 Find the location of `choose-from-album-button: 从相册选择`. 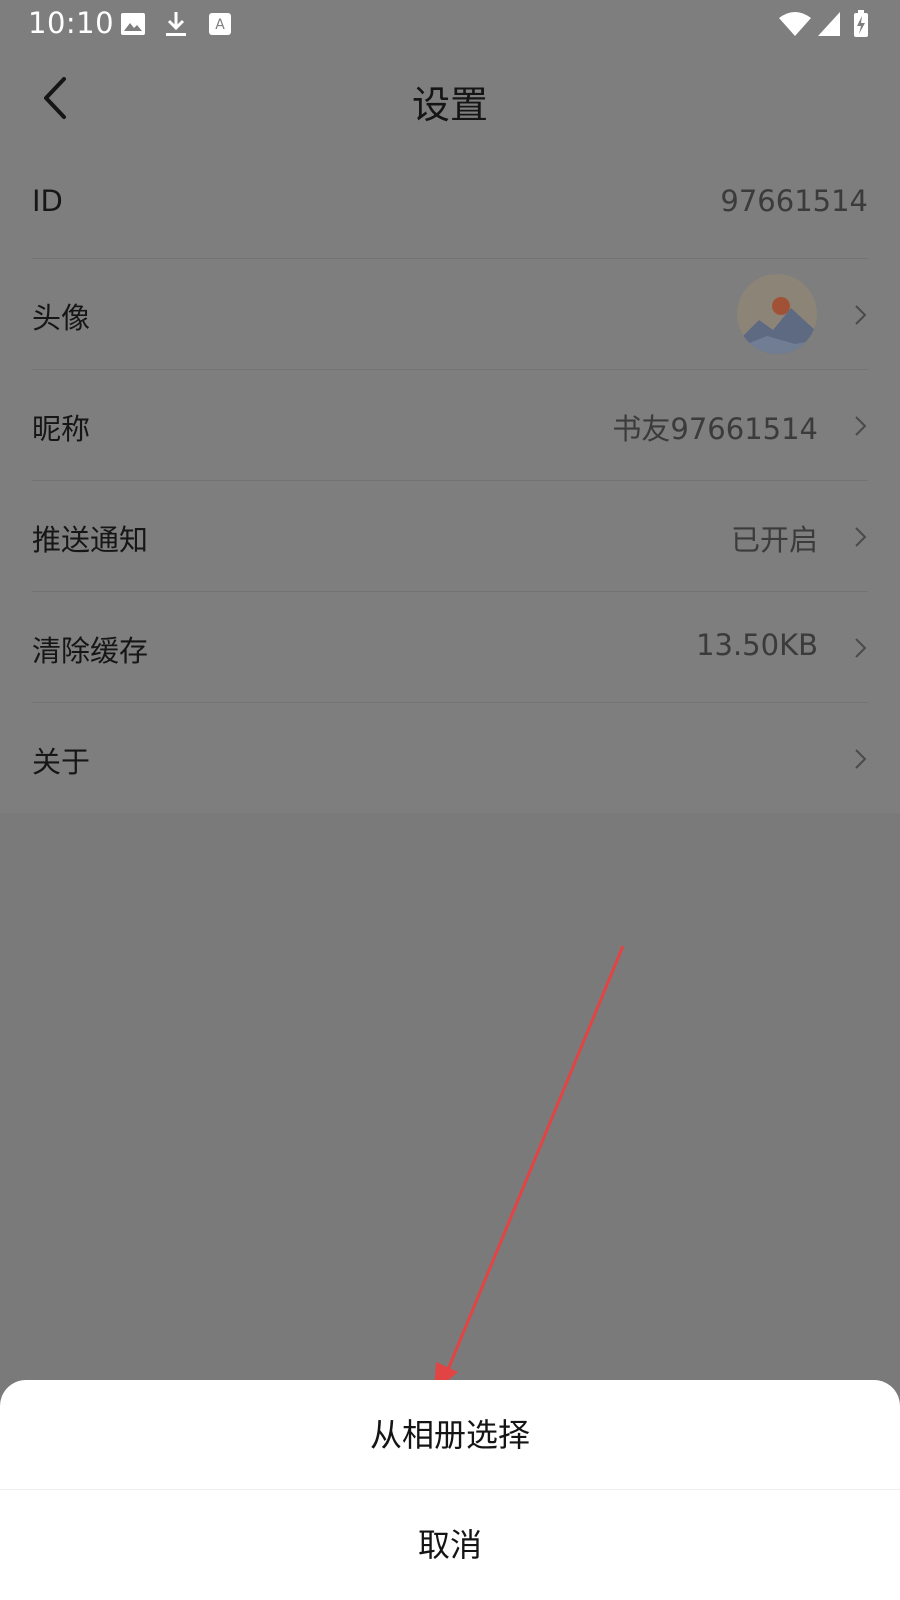

choose-from-album-button: 从相册选择 is located at coordinates (450, 1435).